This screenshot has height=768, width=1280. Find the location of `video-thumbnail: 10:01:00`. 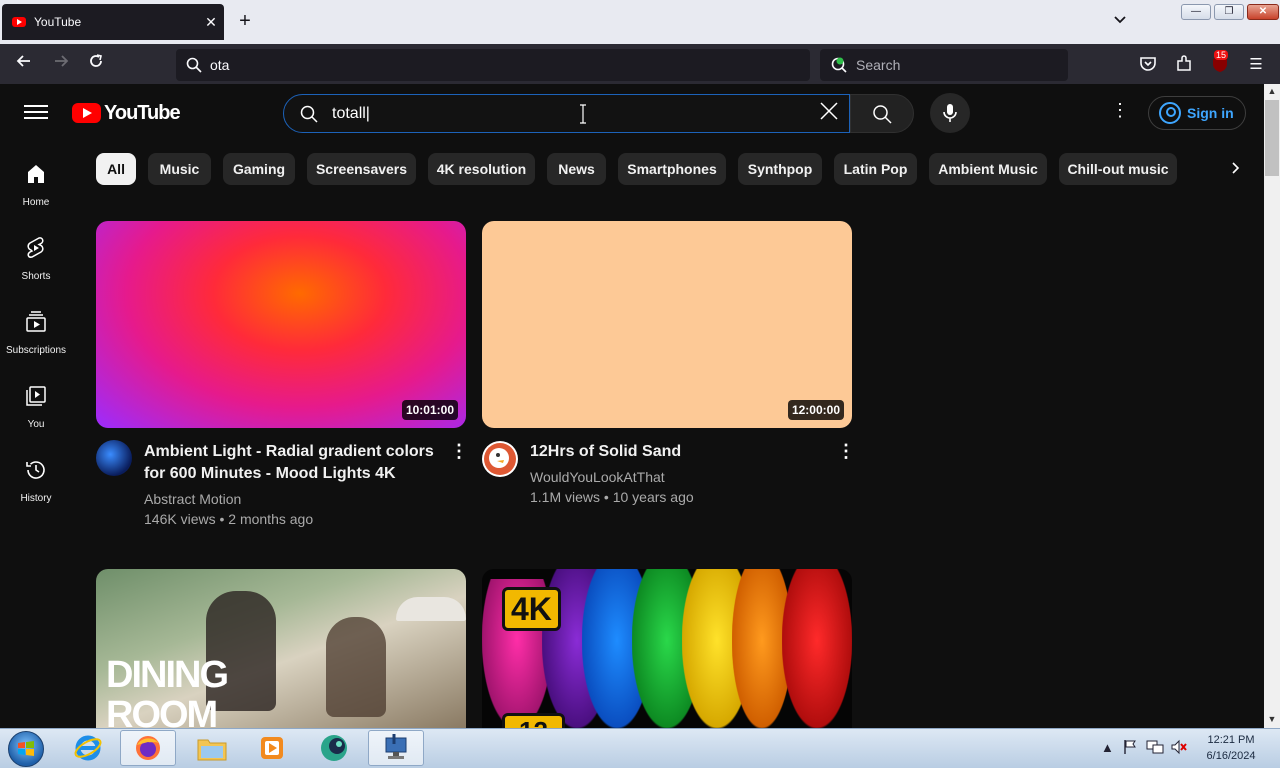

video-thumbnail: 10:01:00 is located at coordinates (281, 324).